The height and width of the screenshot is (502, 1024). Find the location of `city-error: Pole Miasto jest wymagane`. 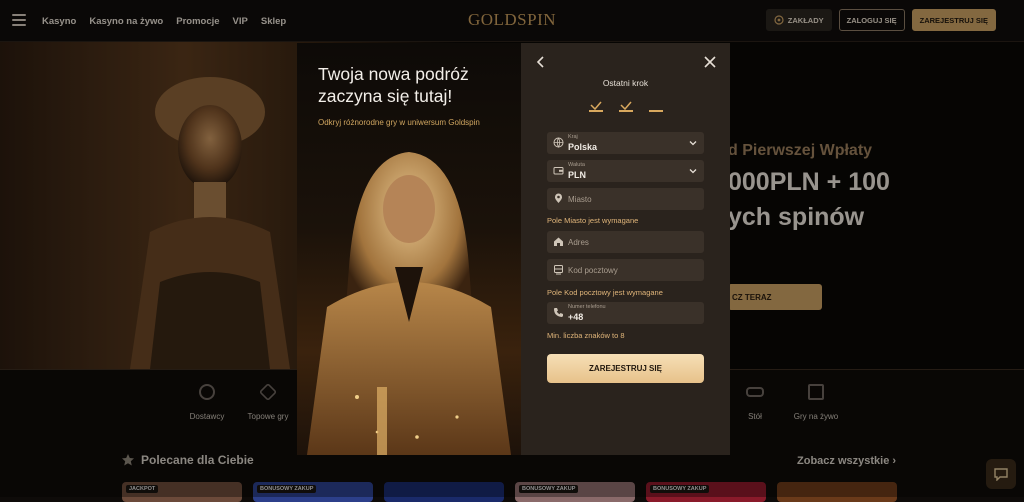

city-error: Pole Miasto jest wymagane is located at coordinates (593, 220).